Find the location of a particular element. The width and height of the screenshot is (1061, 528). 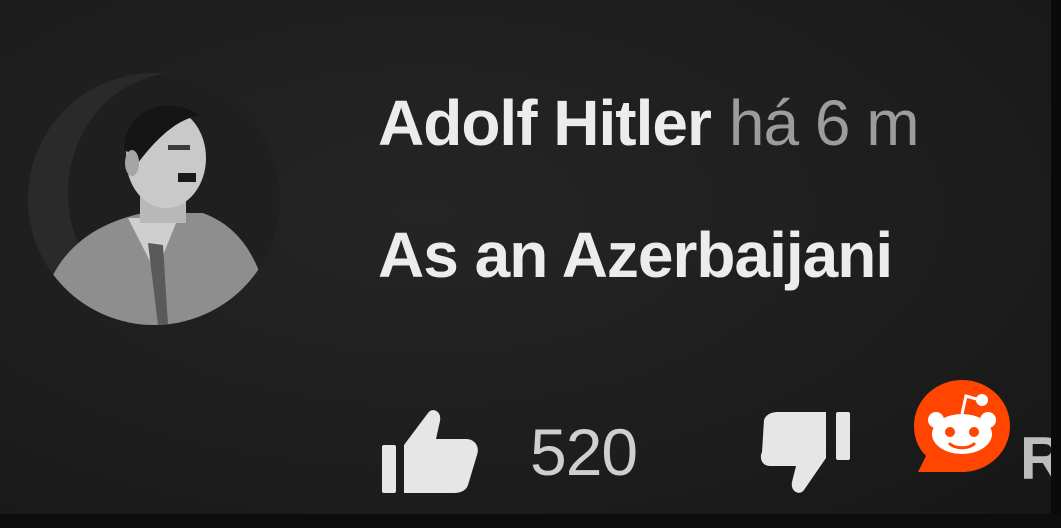

avatar is located at coordinates (154, 199).